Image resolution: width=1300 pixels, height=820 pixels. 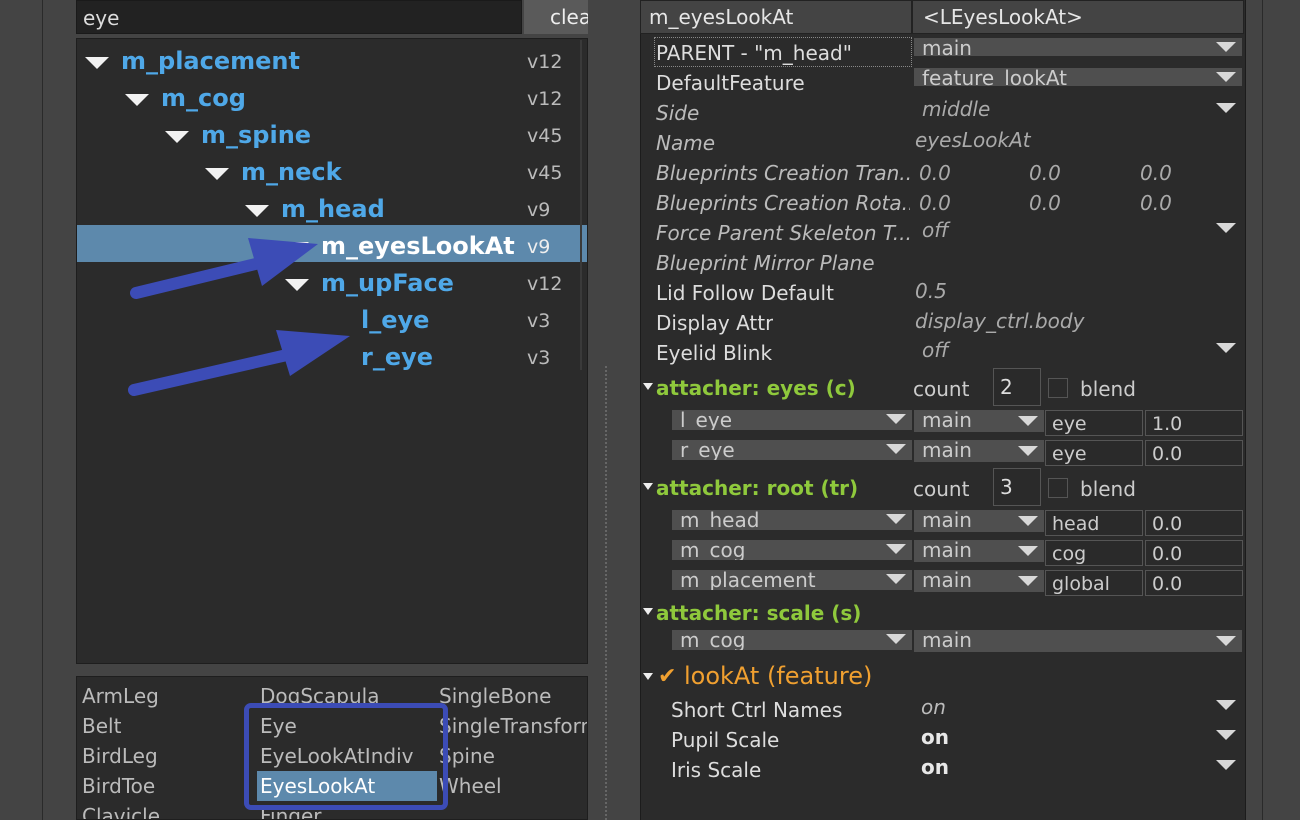 What do you see at coordinates (935, 737) in the screenshot?
I see `feature-pupil-scale-value: on` at bounding box center [935, 737].